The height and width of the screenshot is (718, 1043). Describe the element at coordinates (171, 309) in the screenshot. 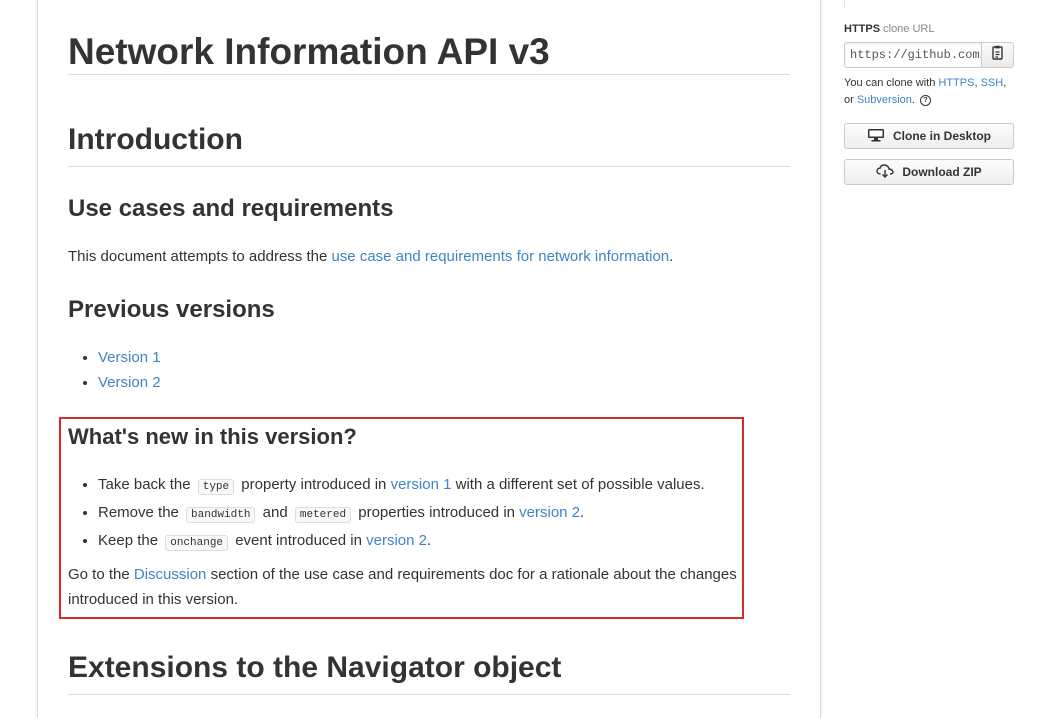

I see `heading-previous-versions: Previous versions` at that location.